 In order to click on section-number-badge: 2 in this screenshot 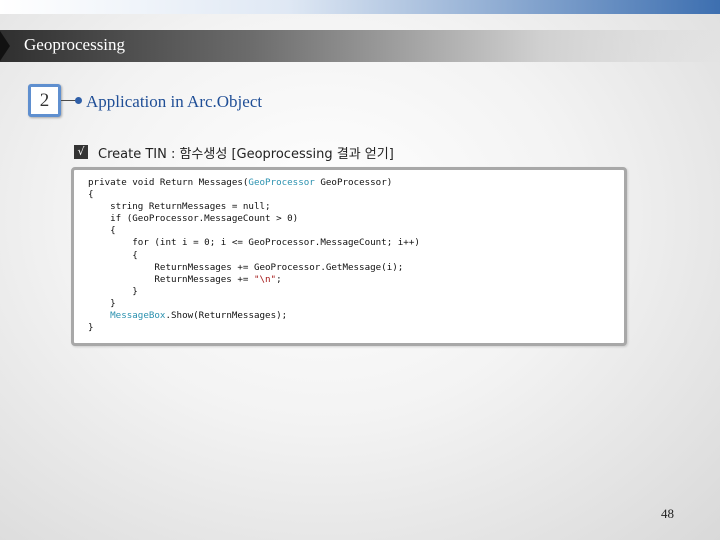, I will do `click(44, 100)`.